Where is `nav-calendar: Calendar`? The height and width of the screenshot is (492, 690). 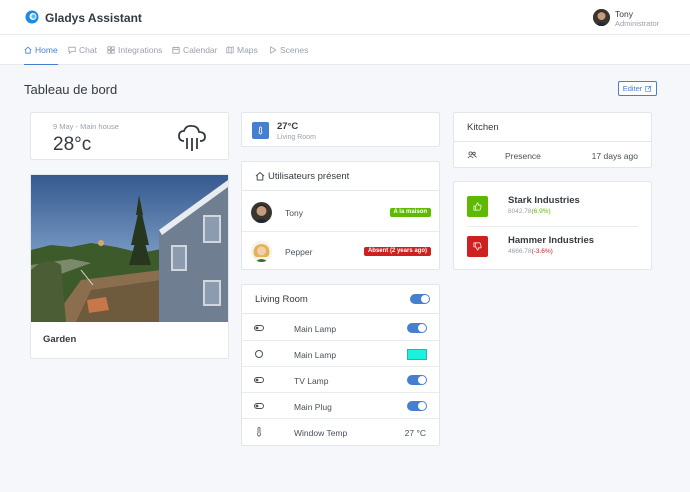
nav-calendar: Calendar is located at coordinates (195, 50).